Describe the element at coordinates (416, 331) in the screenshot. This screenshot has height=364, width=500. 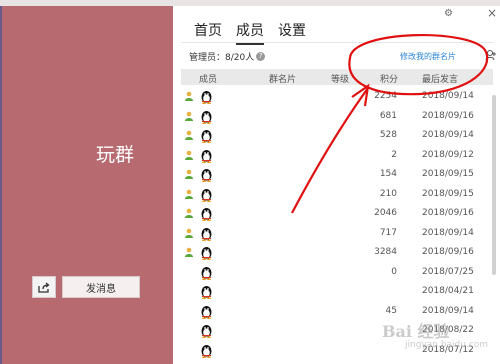
I see `watermark: Bai 经验` at that location.